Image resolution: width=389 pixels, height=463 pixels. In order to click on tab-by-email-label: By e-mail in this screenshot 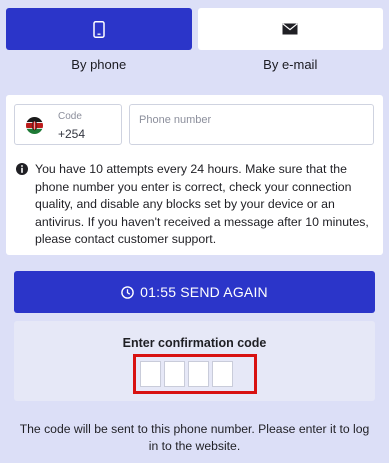, I will do `click(291, 65)`.